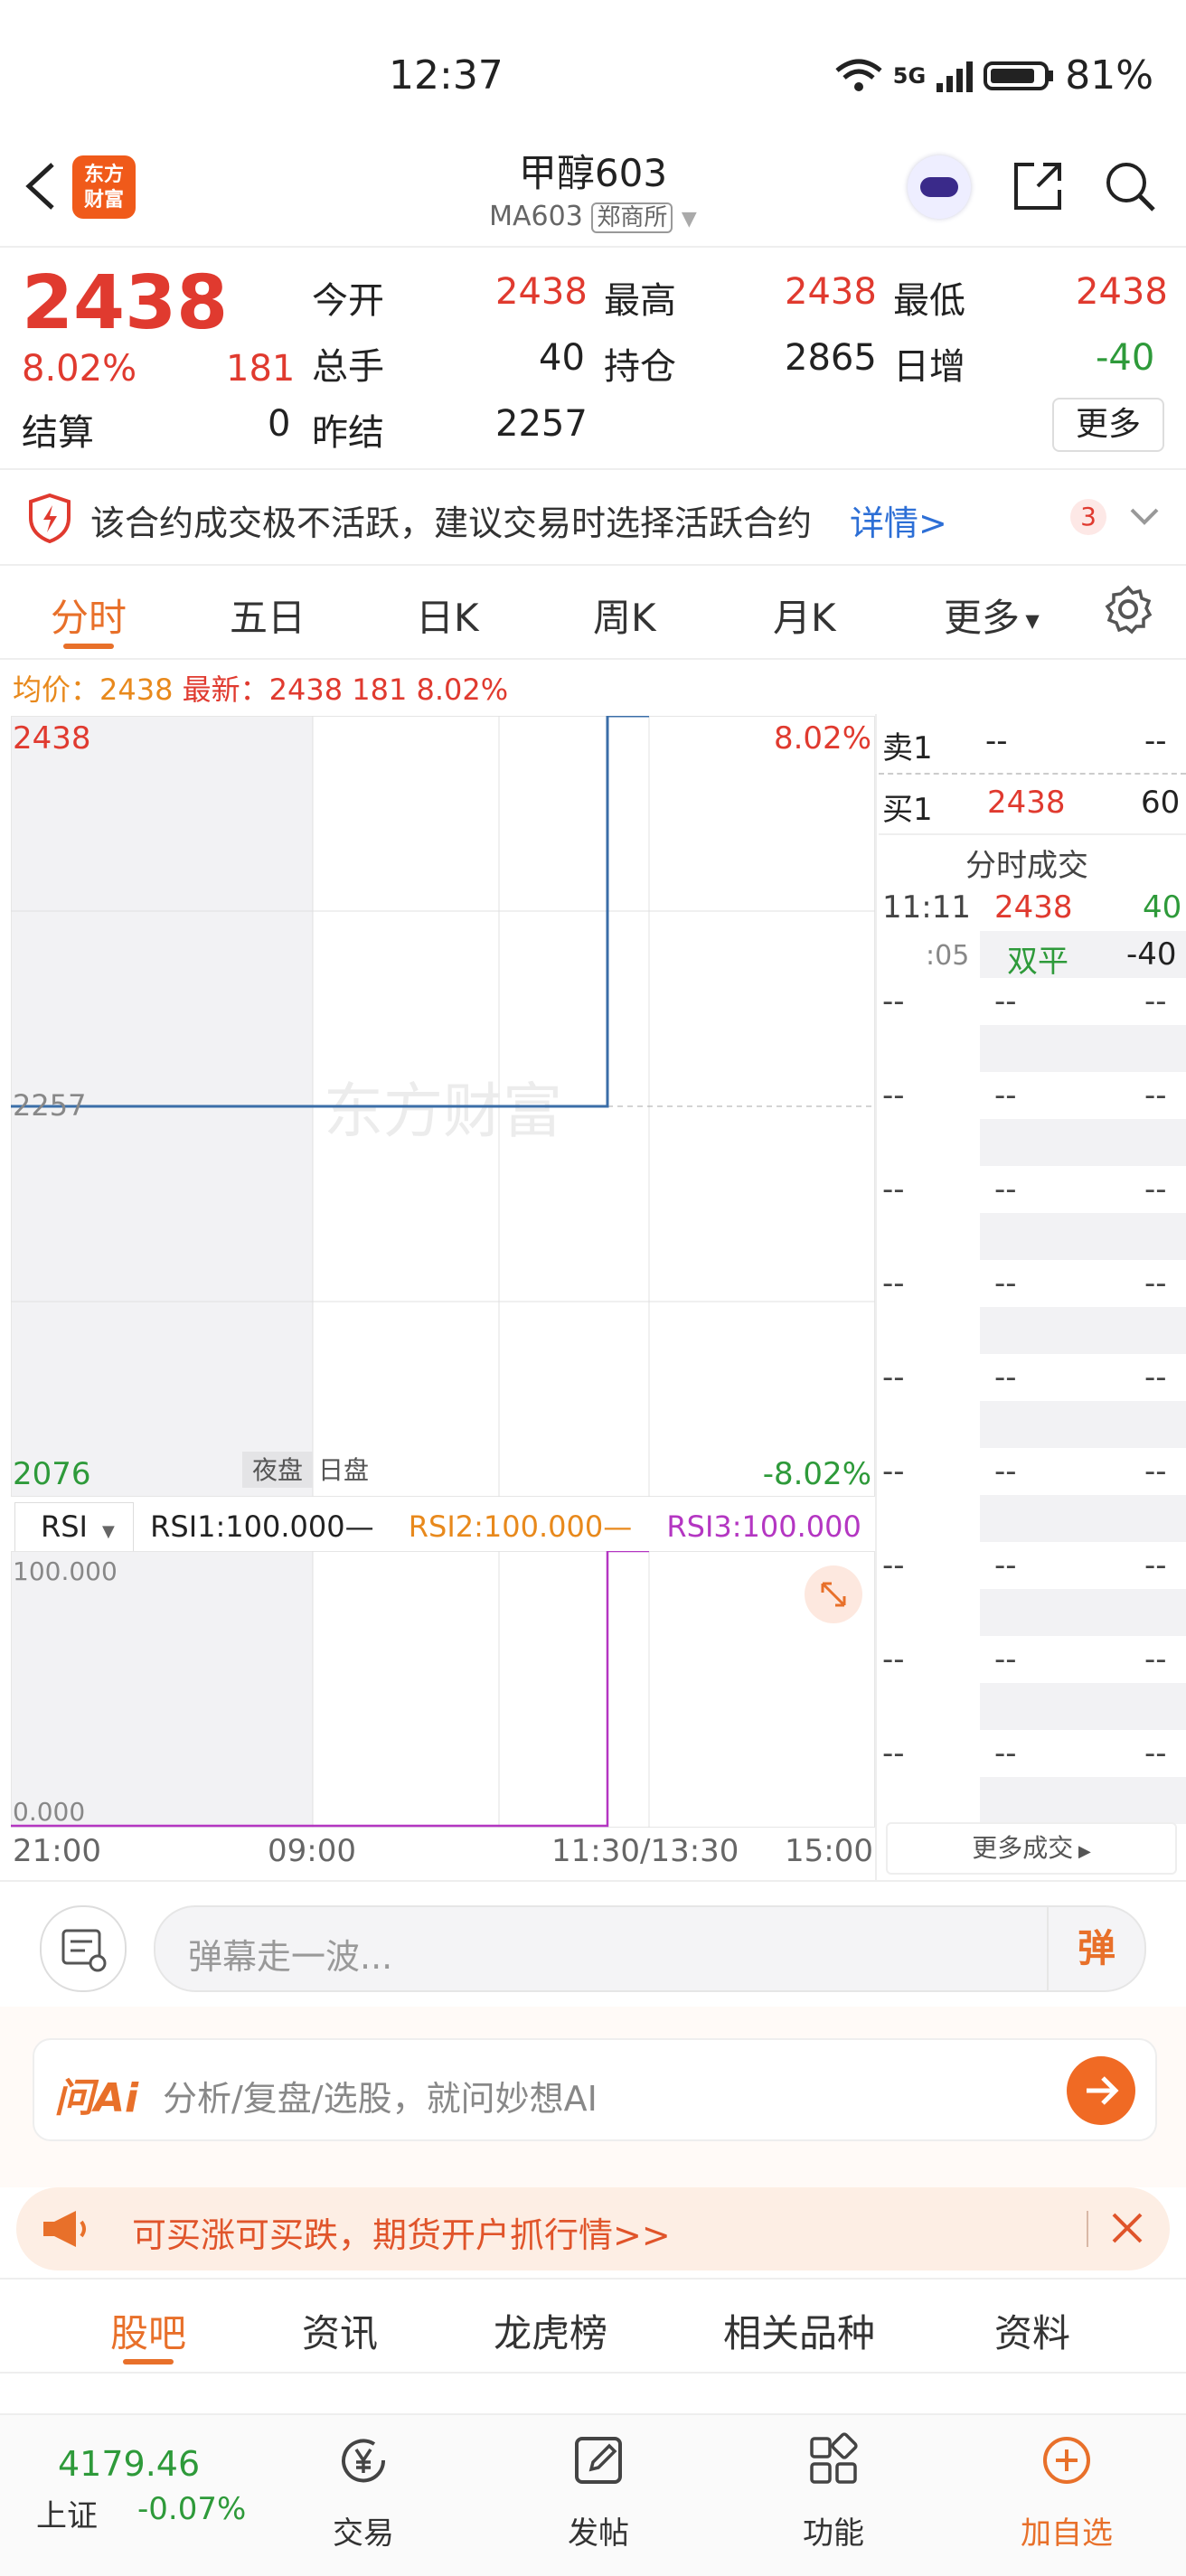 The height and width of the screenshot is (2576, 1186). Describe the element at coordinates (550, 2330) in the screenshot. I see `tab-leaderboard: 龙虎榜` at that location.